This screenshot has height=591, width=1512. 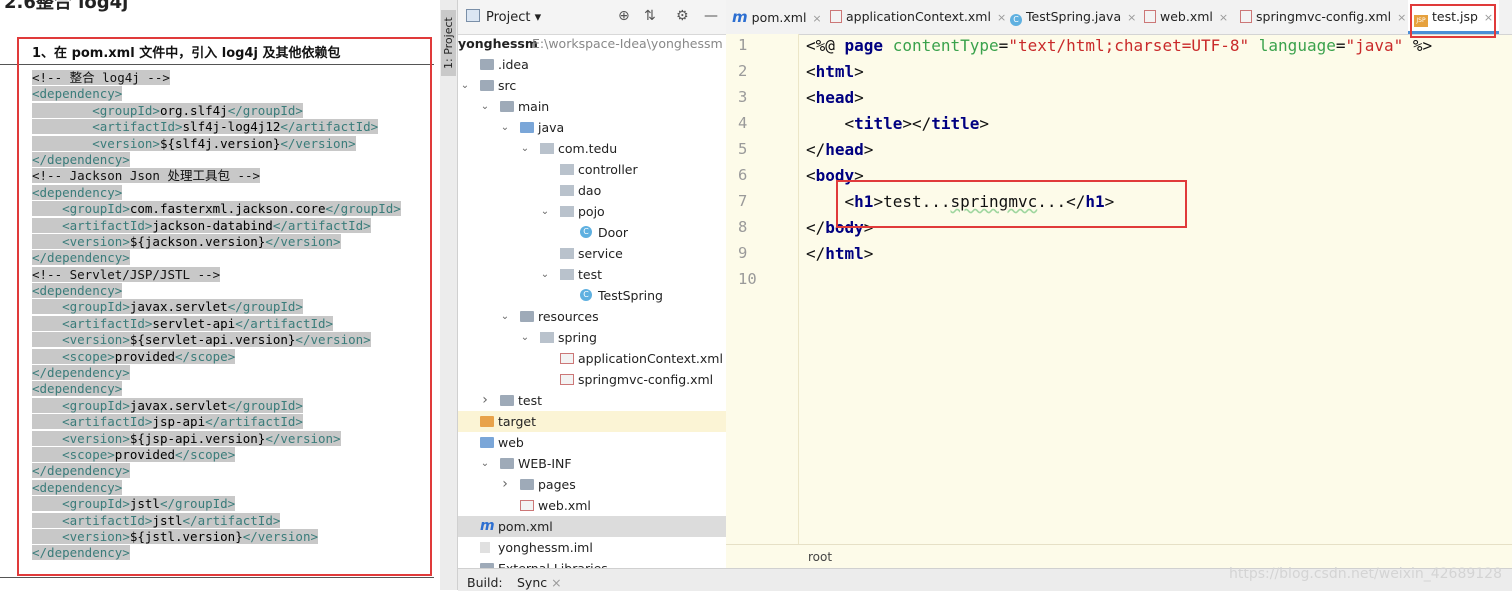 What do you see at coordinates (592, 232) in the screenshot?
I see `tree-item: C Door` at bounding box center [592, 232].